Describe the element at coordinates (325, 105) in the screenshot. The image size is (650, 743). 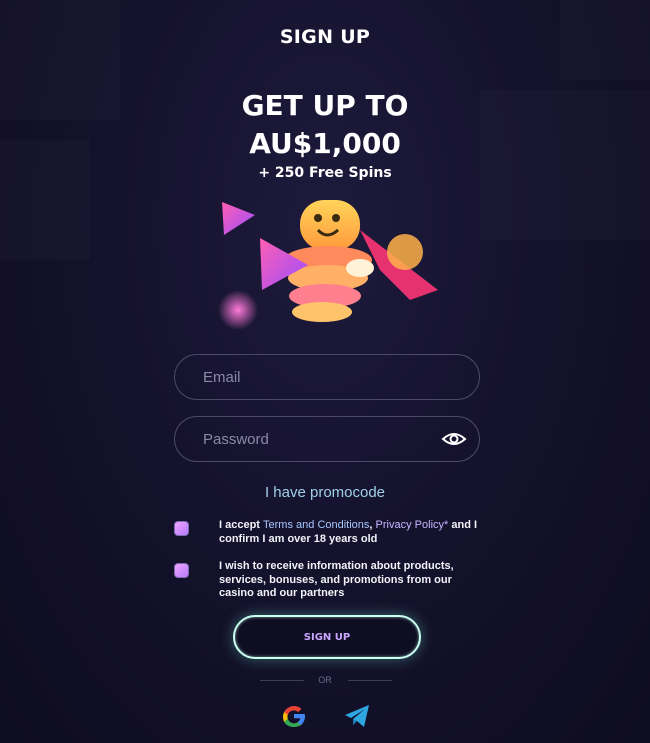
I see `promo-headline-line1: GET UP TO` at that location.